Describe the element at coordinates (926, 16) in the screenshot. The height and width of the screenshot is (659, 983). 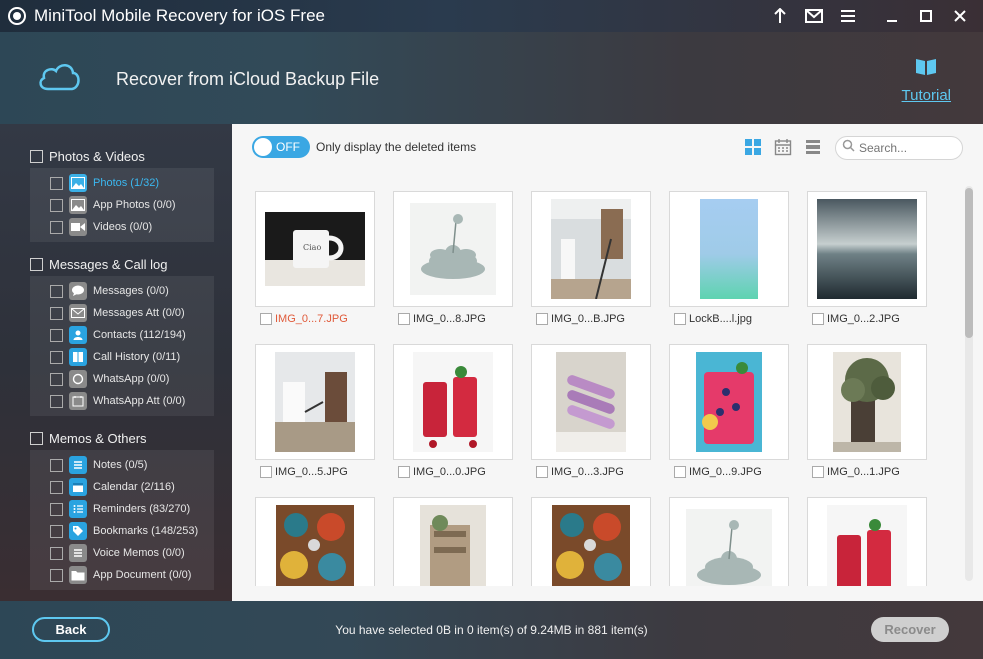
I see `maximize-icon` at that location.